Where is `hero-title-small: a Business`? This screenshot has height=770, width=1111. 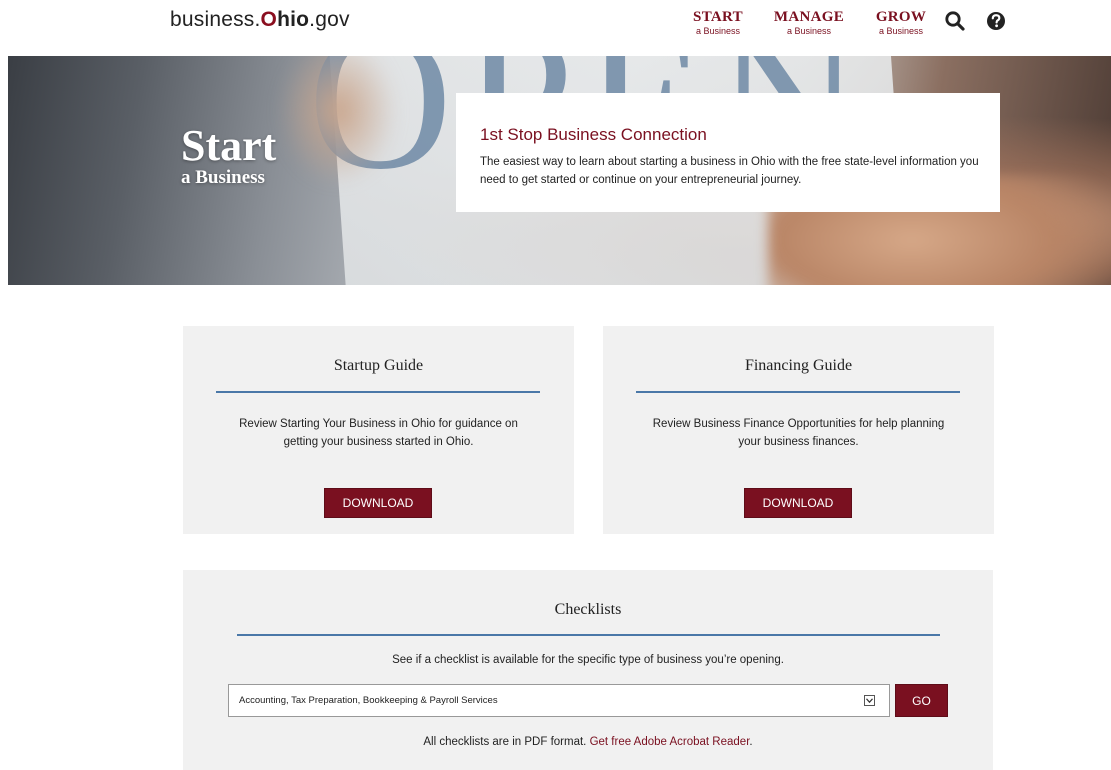 hero-title-small: a Business is located at coordinates (223, 177).